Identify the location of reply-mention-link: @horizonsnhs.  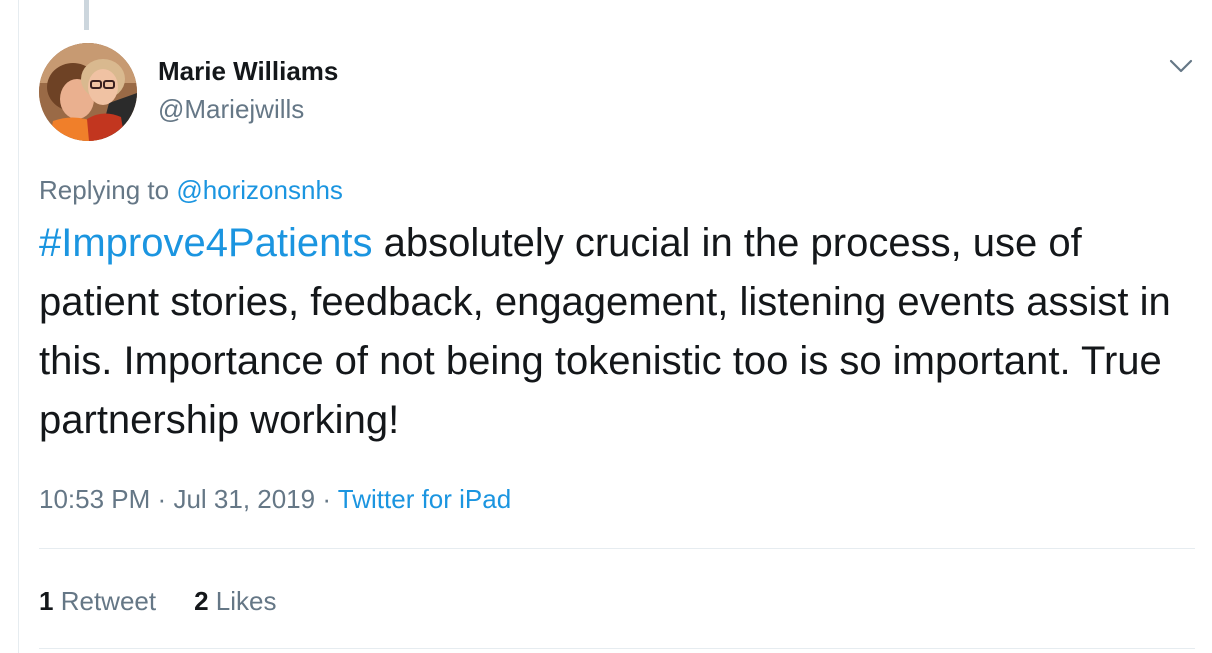
(259, 190).